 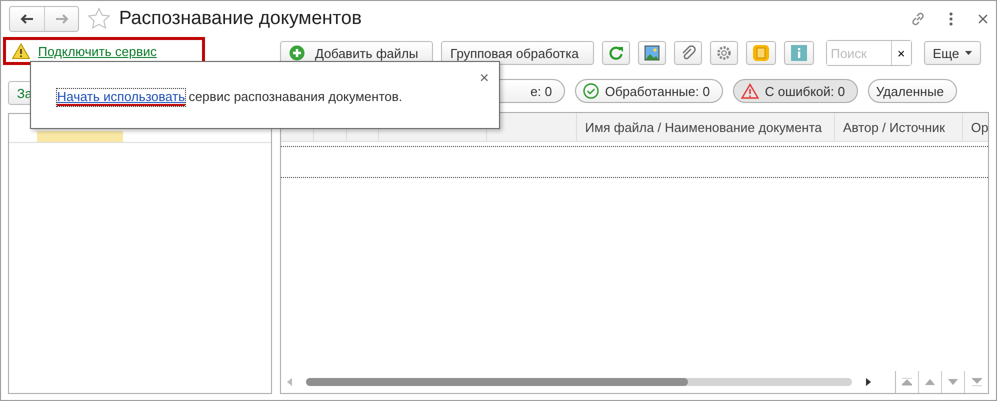 What do you see at coordinates (517, 53) in the screenshot?
I see `toolbar-button: Групповая обработка` at bounding box center [517, 53].